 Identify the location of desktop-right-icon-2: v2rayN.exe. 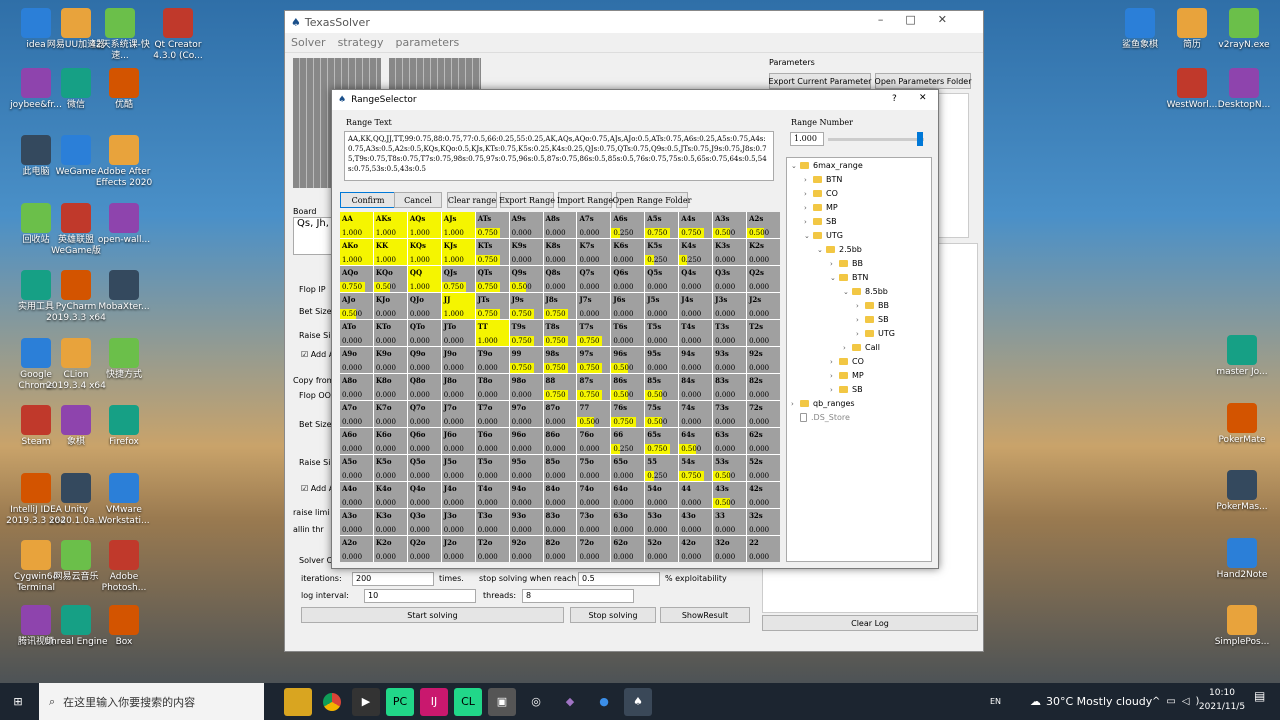
(1244, 29).